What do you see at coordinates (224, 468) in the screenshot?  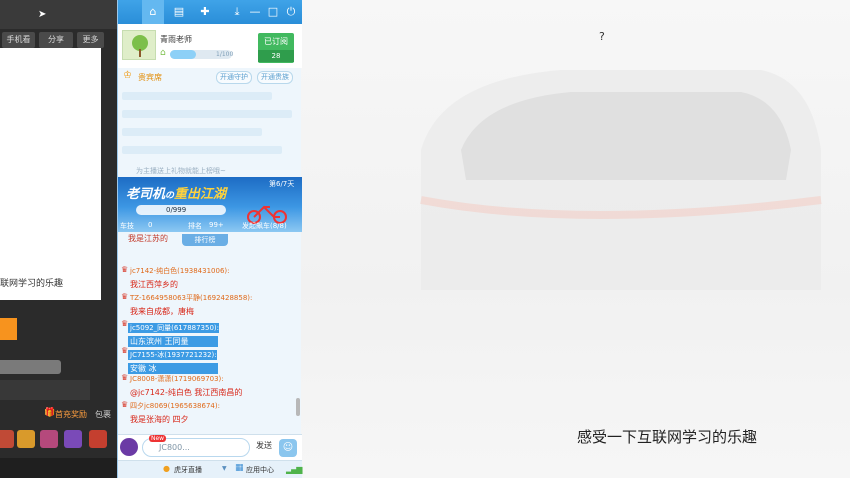 I see `chevron-down-icon: ▼` at bounding box center [224, 468].